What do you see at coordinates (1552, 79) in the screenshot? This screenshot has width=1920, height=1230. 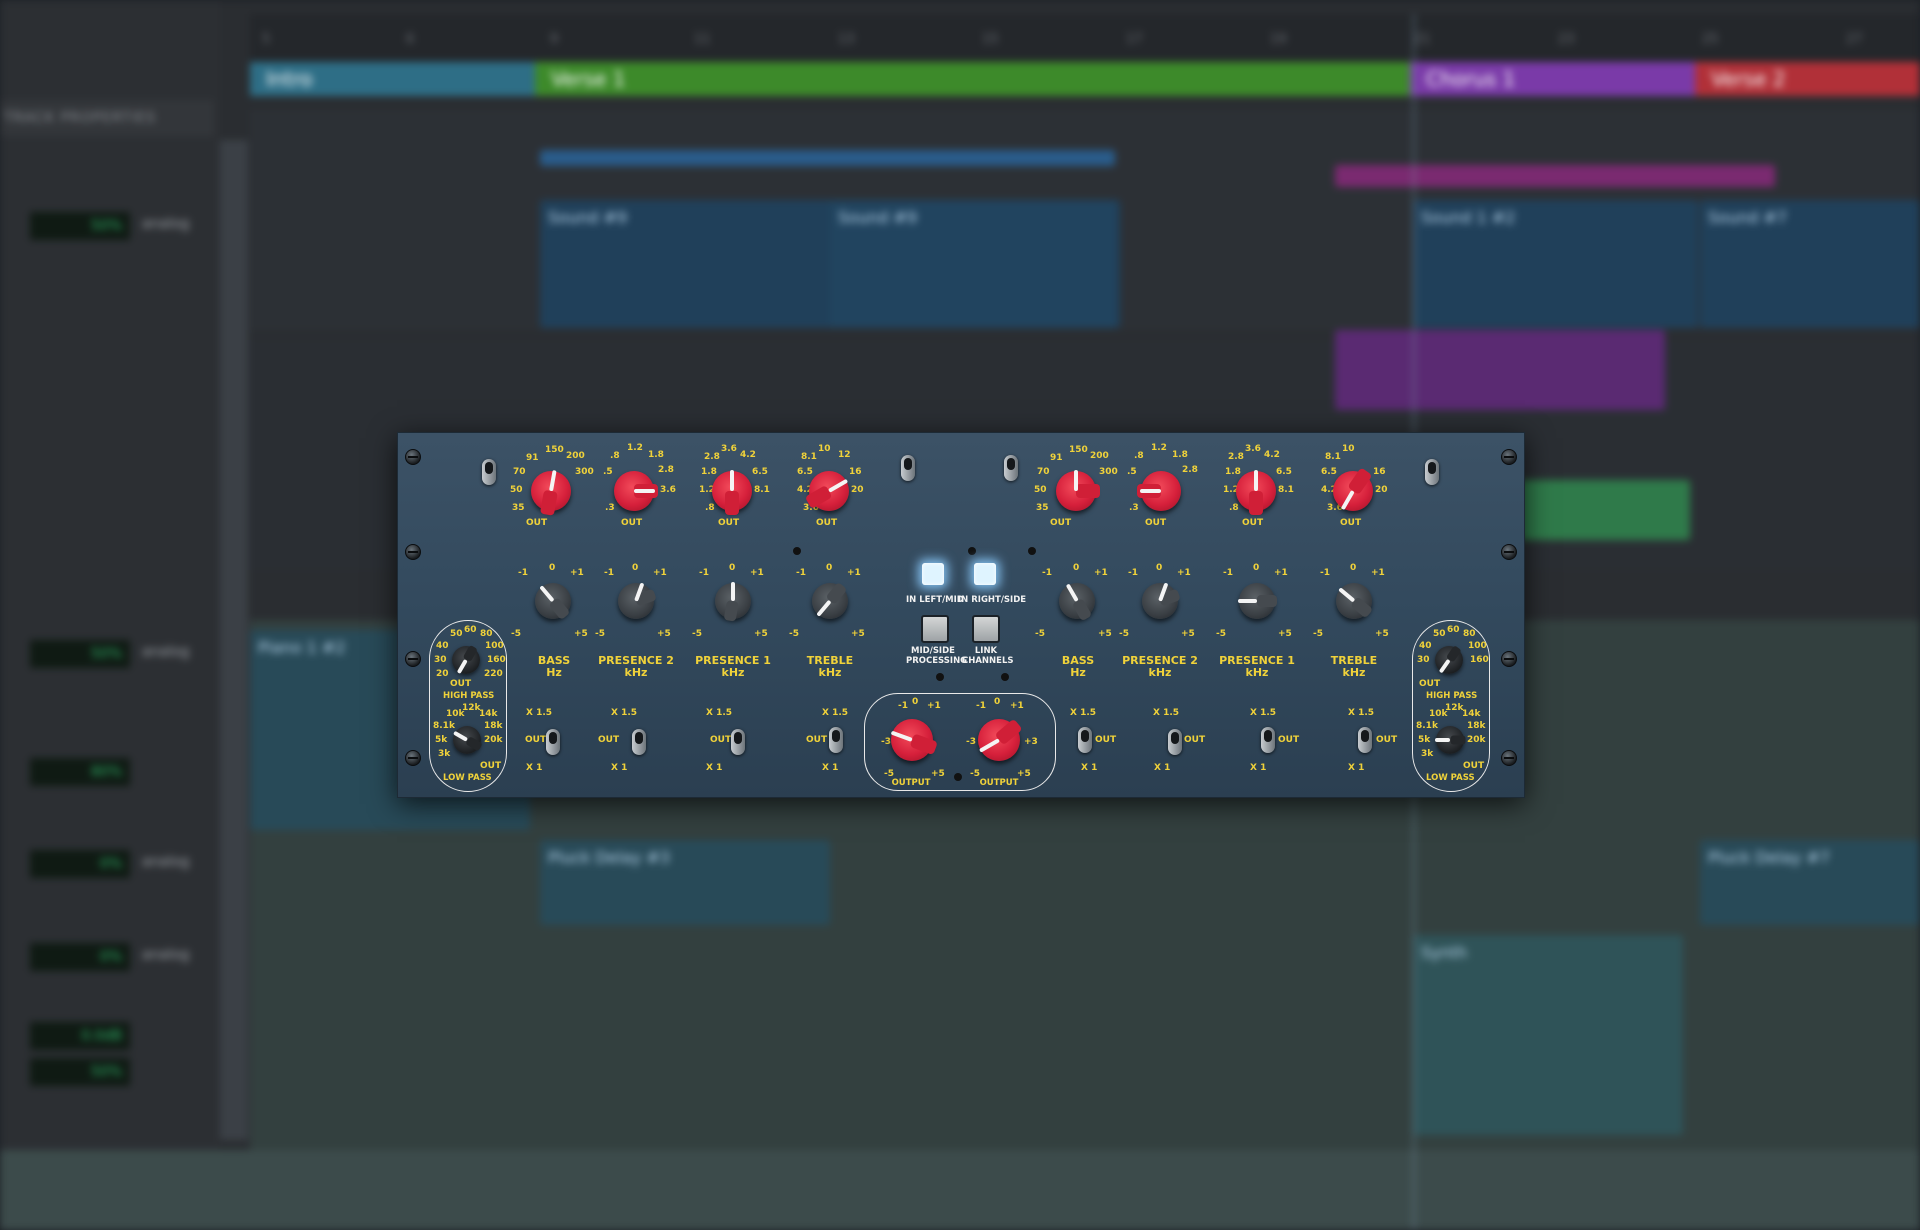 I see `arranger-marker-chorus1: Chorus 1` at bounding box center [1552, 79].